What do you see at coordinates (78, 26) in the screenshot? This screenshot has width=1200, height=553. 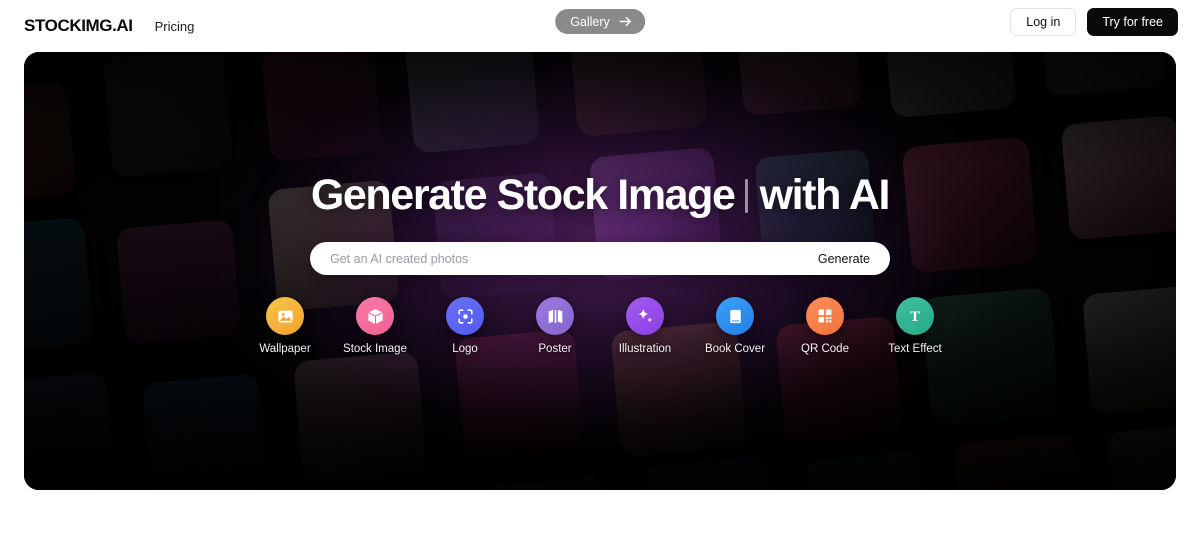 I see `brand-logo: STOCKIMG.AI` at bounding box center [78, 26].